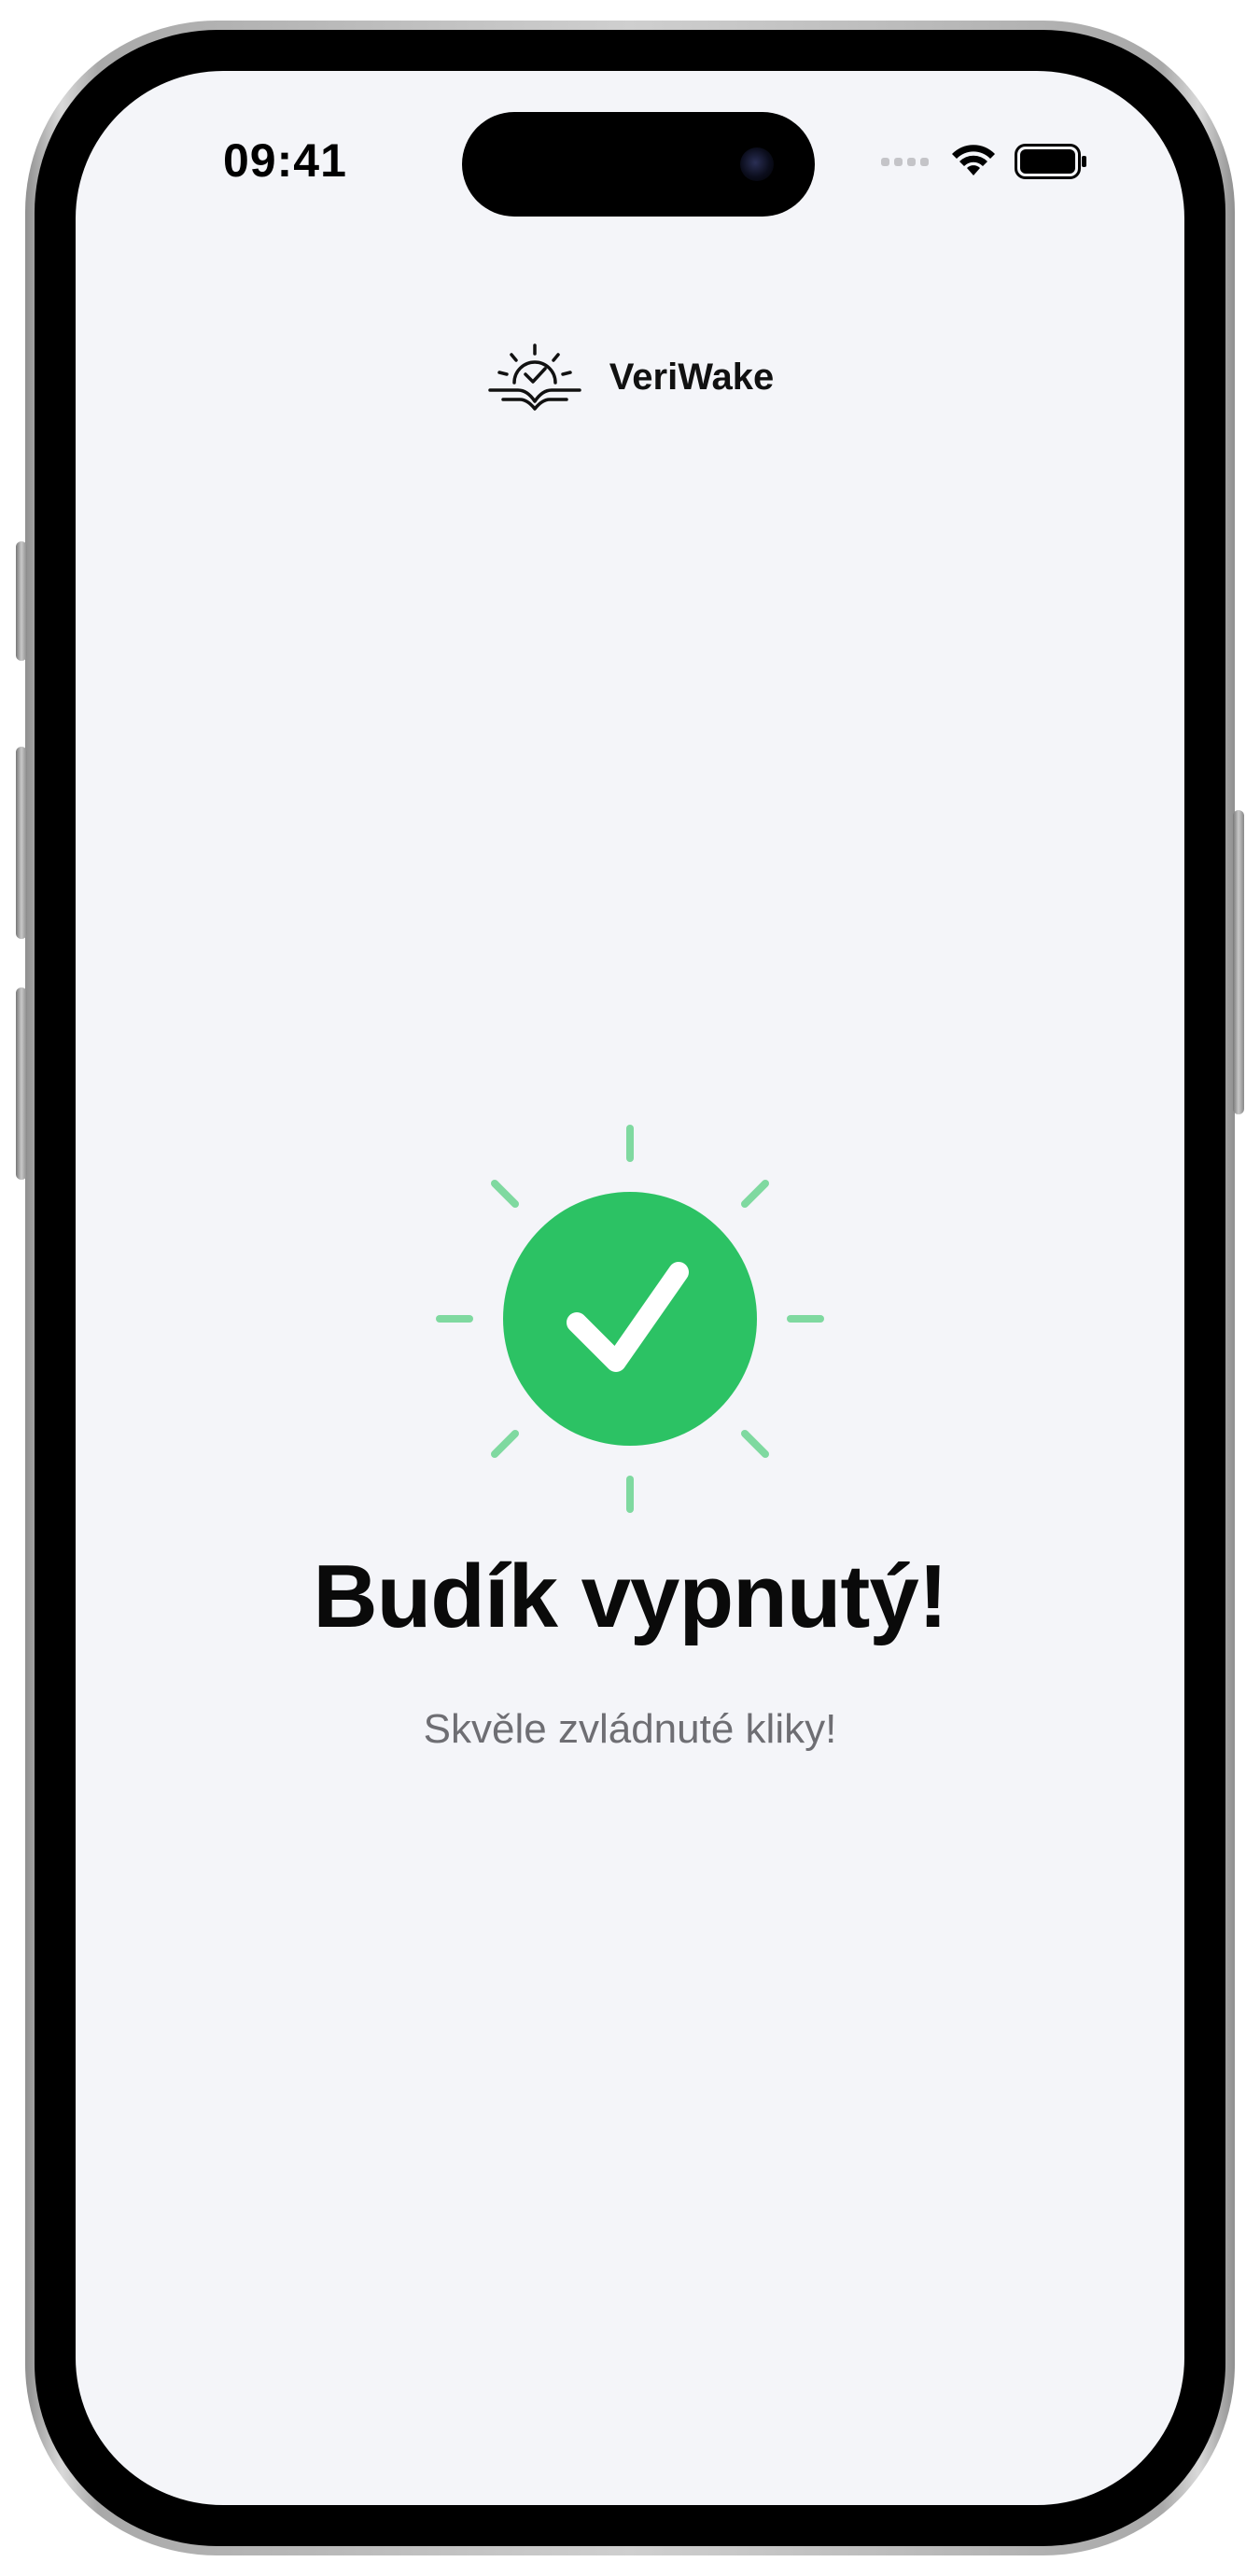 Image resolution: width=1260 pixels, height=2576 pixels. What do you see at coordinates (905, 161) in the screenshot?
I see `cellular-signal-icon` at bounding box center [905, 161].